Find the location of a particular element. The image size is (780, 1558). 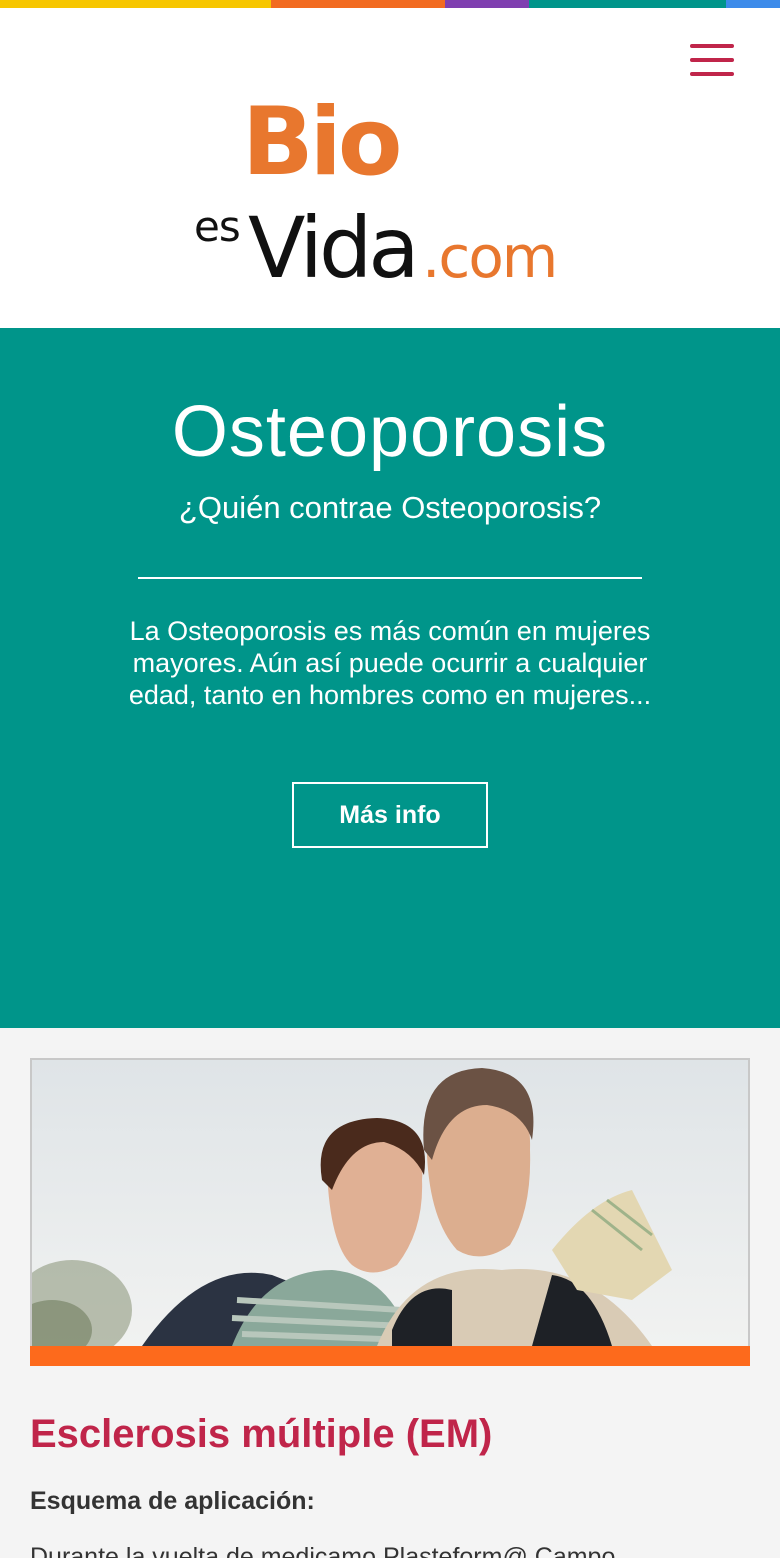

logo-dotcom: .com is located at coordinates (490, 257).